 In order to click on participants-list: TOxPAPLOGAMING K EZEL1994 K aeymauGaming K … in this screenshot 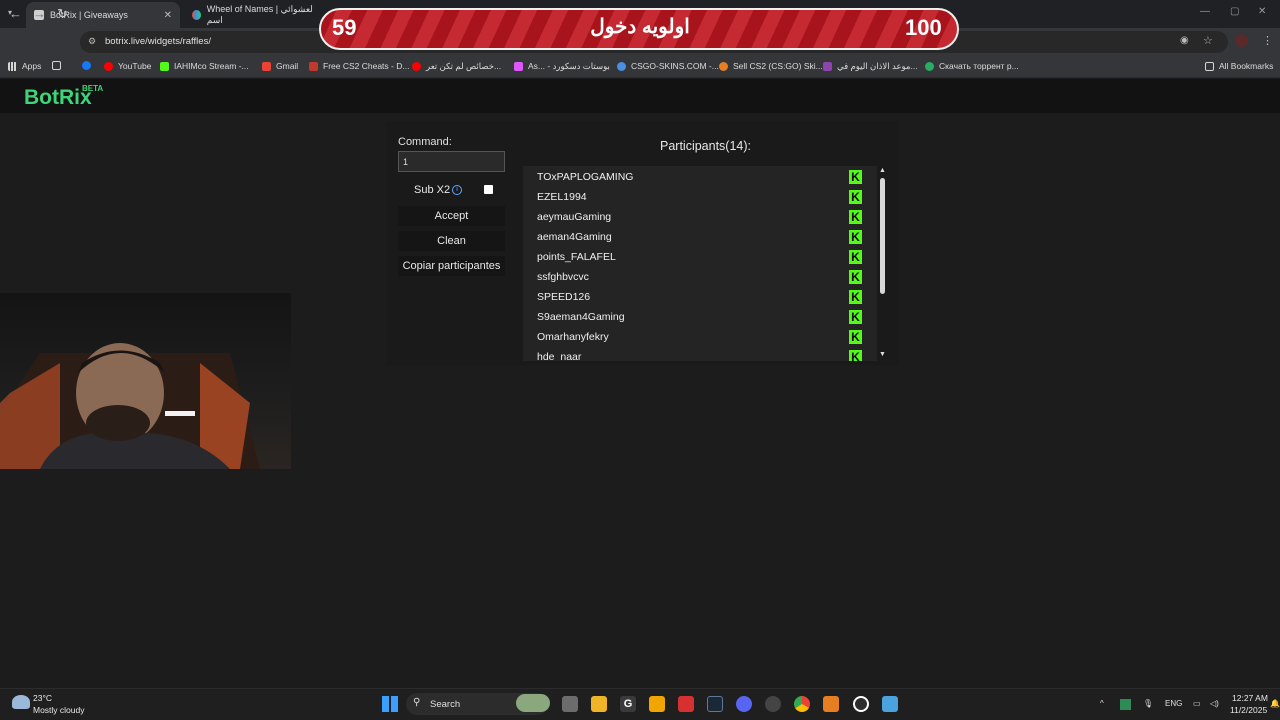, I will do `click(700, 263)`.